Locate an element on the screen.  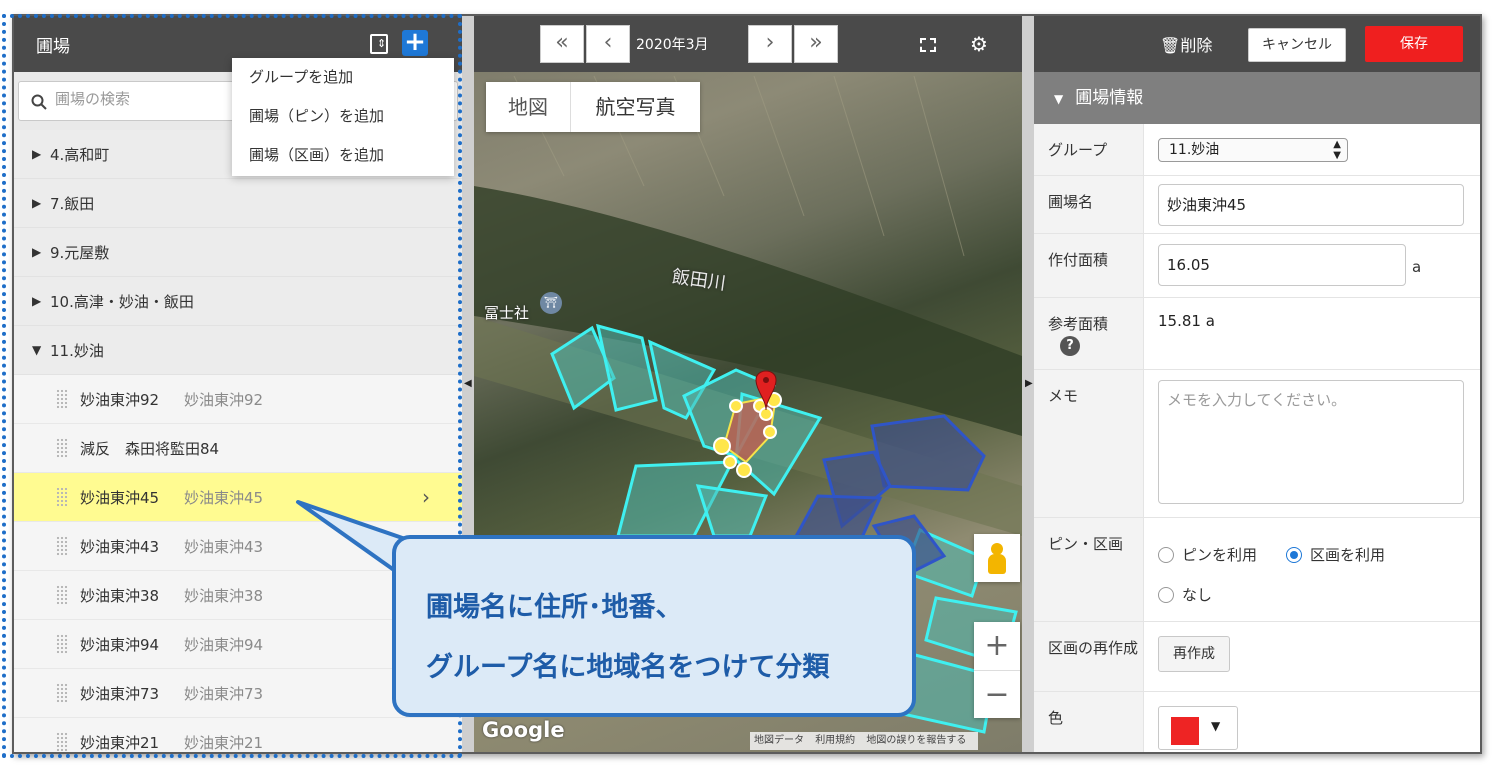
ref-area-label: 参考面積? is located at coordinates (1089, 333).